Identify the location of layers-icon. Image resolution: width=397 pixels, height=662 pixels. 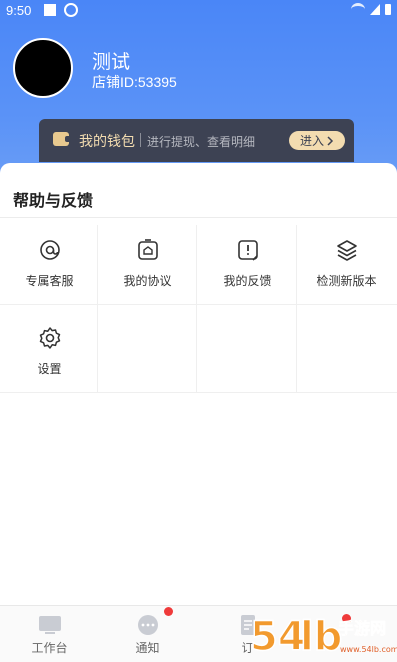
(346, 250).